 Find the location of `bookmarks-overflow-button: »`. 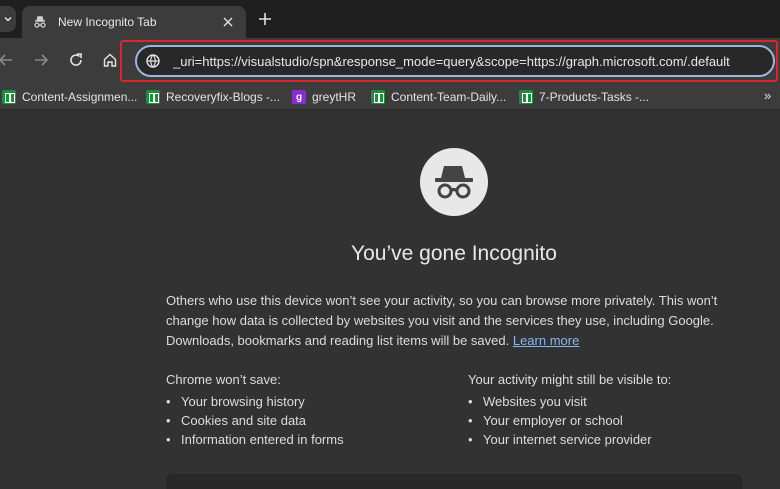

bookmarks-overflow-button: » is located at coordinates (767, 95).